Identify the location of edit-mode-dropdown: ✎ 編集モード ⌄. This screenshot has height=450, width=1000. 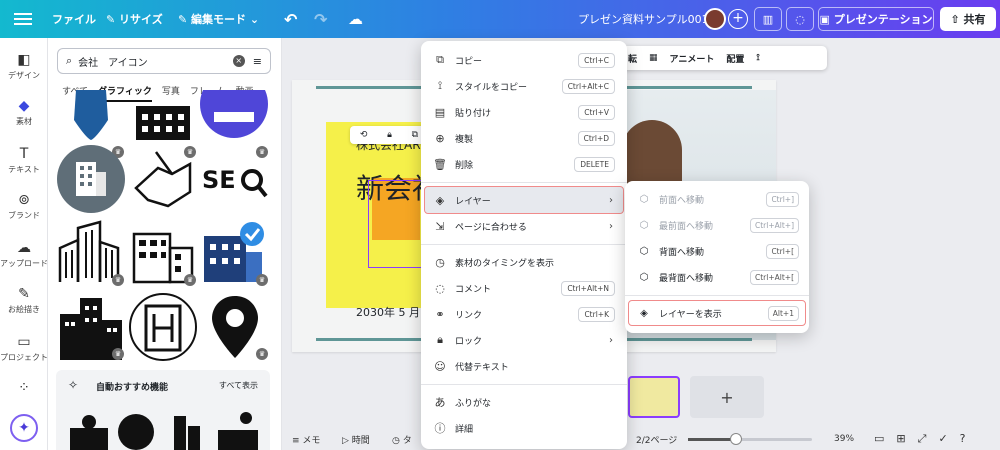
(218, 19).